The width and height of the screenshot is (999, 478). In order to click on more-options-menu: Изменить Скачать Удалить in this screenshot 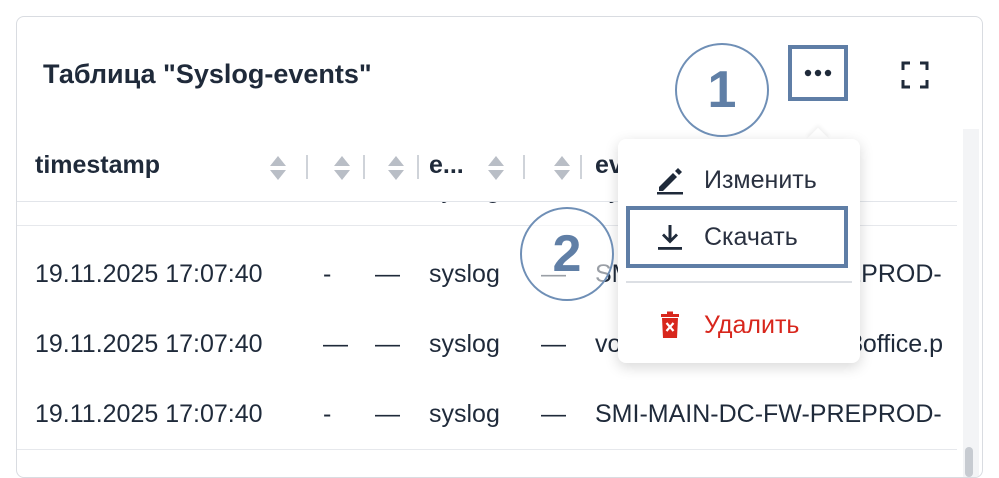, I will do `click(739, 251)`.